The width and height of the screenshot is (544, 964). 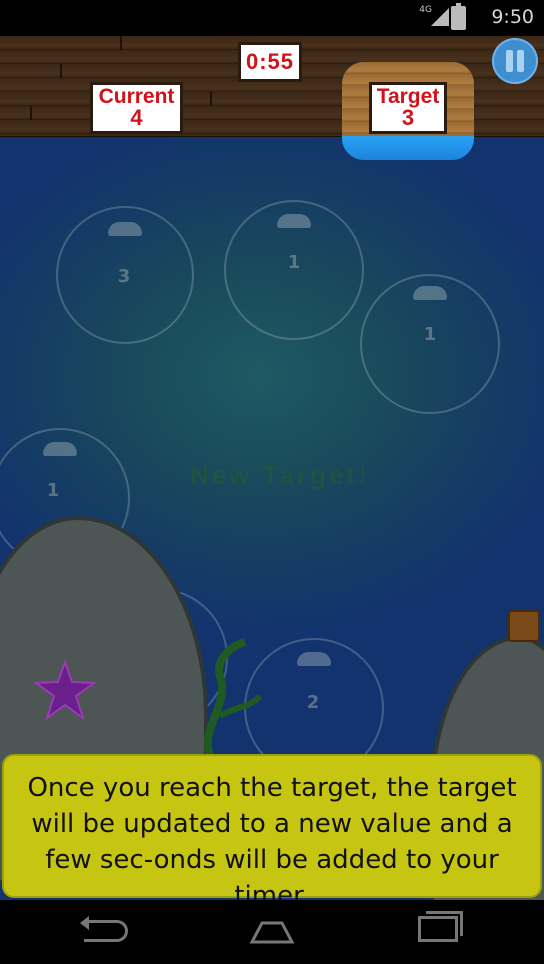 I want to click on current-label: Current, so click(x=136, y=96).